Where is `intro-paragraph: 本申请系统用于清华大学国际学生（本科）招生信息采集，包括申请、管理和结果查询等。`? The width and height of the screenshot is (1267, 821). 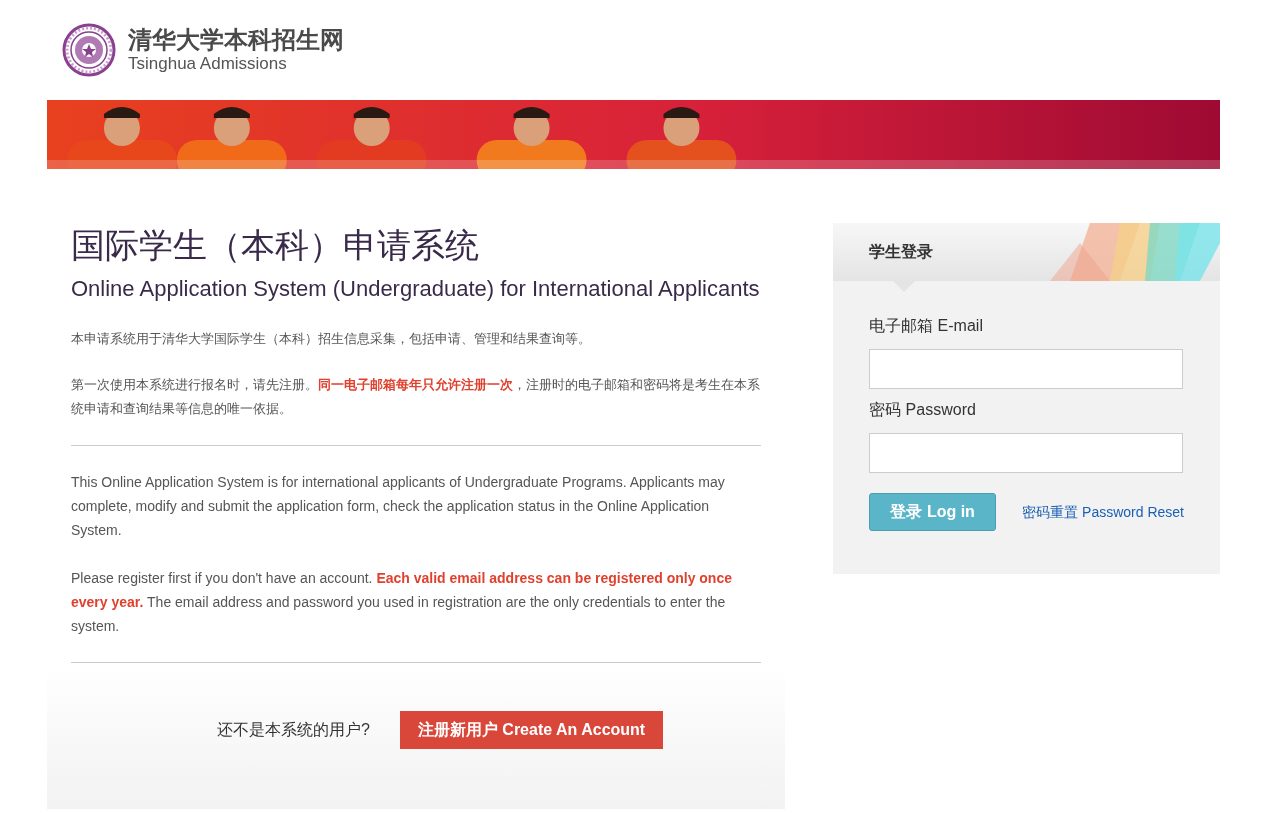 intro-paragraph: 本申请系统用于清华大学国际学生（本科）招生信息采集，包括申请、管理和结果查询等。 is located at coordinates (331, 339).